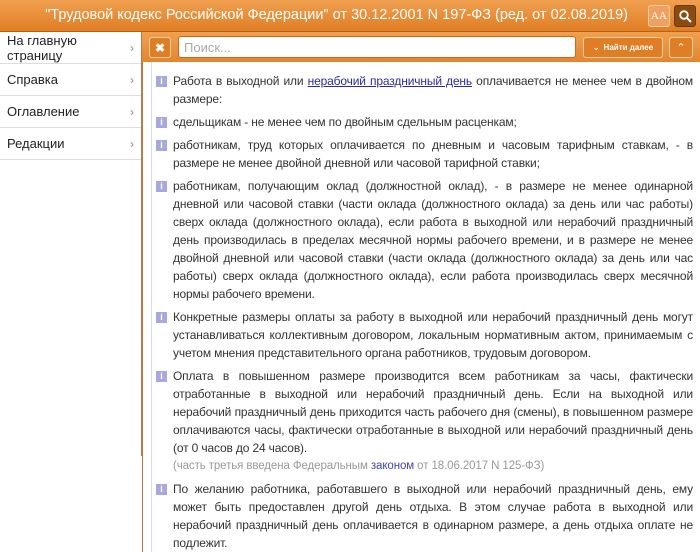 The width and height of the screenshot is (700, 552). Describe the element at coordinates (390, 81) in the screenshot. I see `holiday-link: нерабочий праздничный день` at that location.